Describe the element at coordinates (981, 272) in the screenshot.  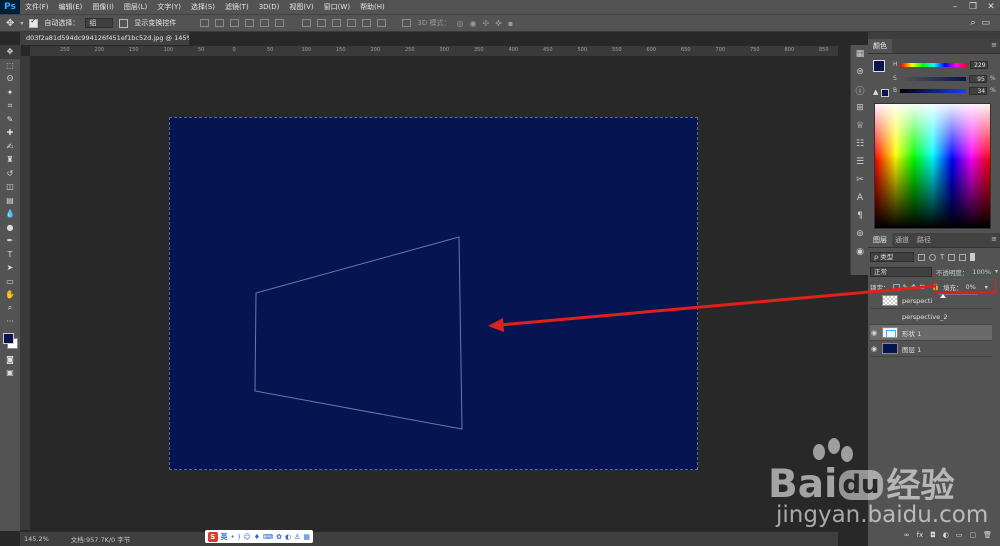
I see `opacity-value: 100%` at that location.